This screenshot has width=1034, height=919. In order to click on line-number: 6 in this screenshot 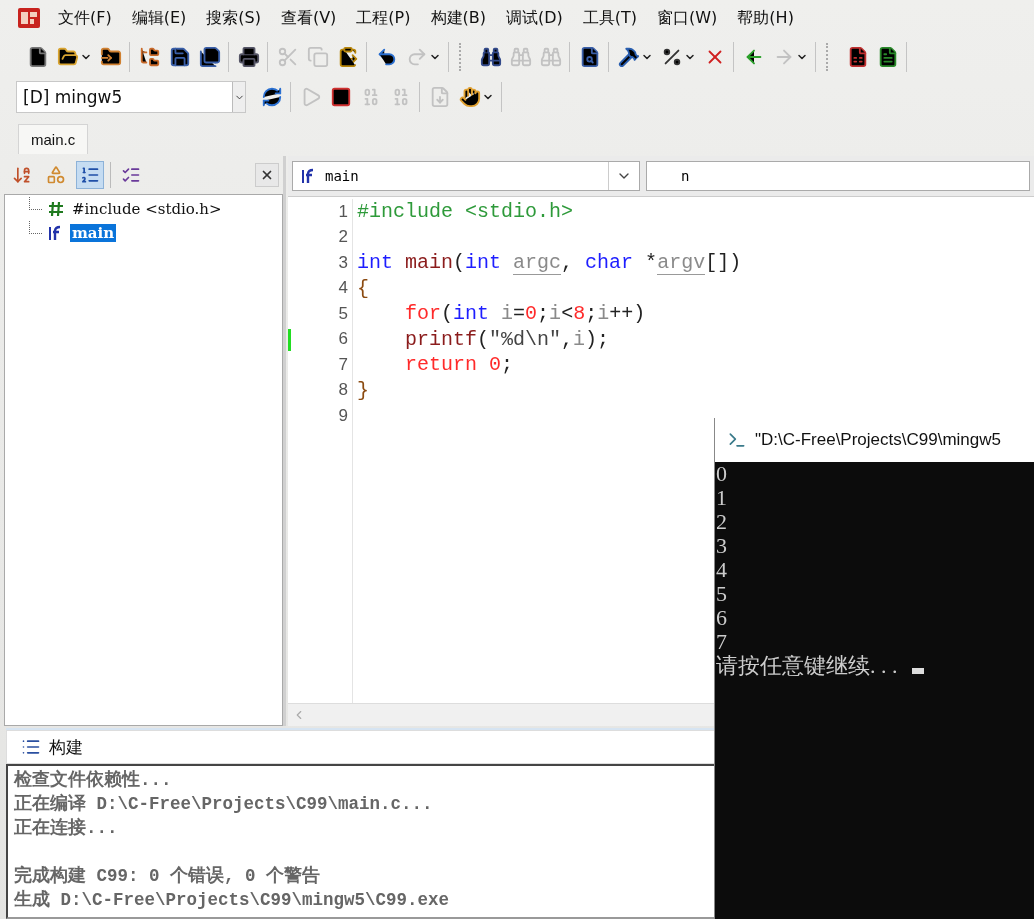, I will do `click(320, 339)`.